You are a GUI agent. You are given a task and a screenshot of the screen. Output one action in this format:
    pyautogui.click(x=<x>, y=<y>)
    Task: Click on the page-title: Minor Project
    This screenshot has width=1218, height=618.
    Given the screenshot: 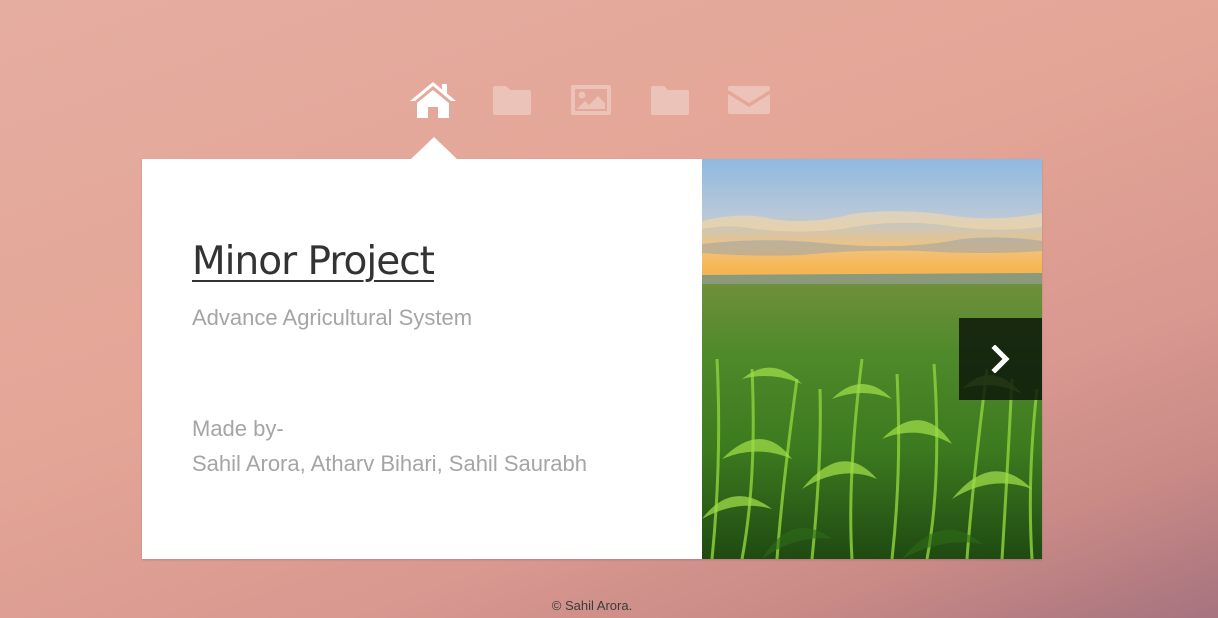 What is the action you would take?
    pyautogui.click(x=313, y=261)
    